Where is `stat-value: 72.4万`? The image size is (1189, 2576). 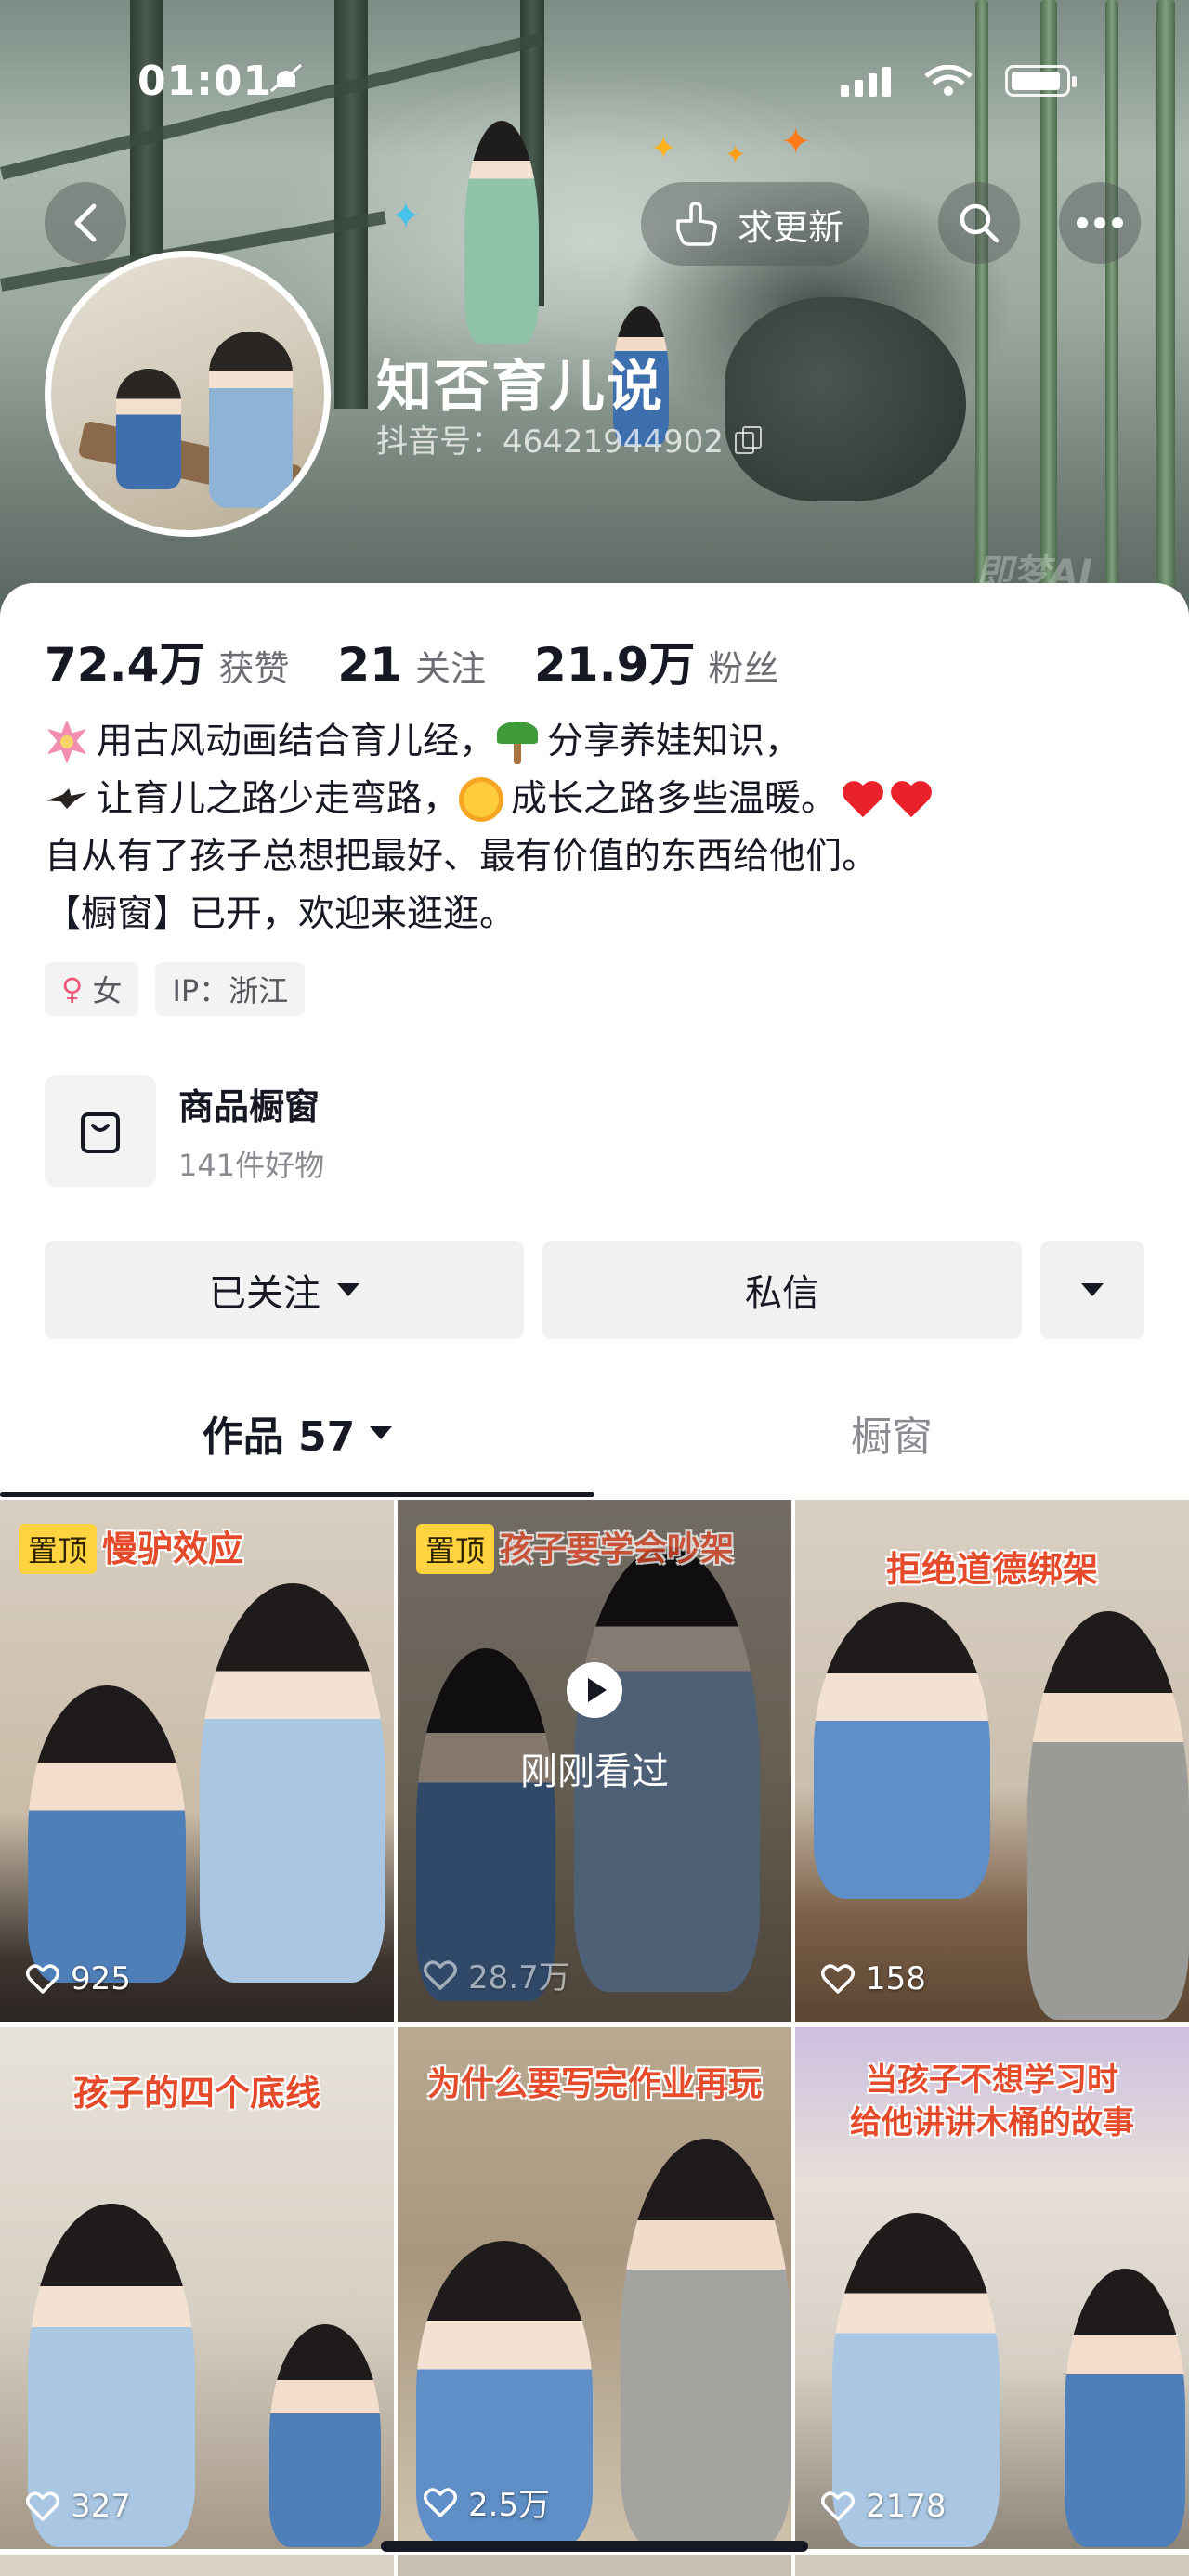 stat-value: 72.4万 is located at coordinates (125, 665).